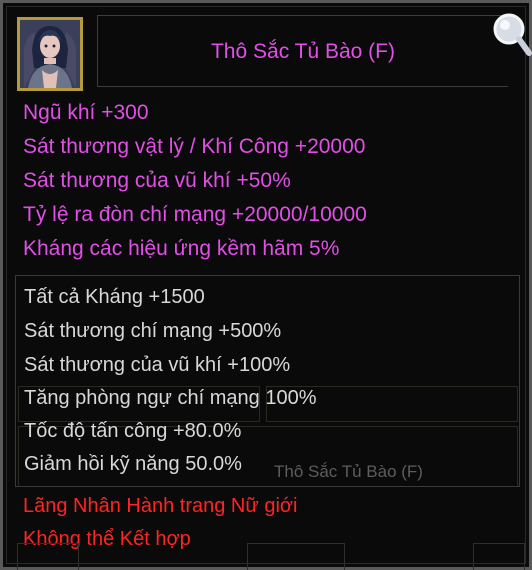 This screenshot has height=570, width=532. Describe the element at coordinates (170, 398) in the screenshot. I see `base-stat-line: Tăng phòng ngự chí mạng 100%` at that location.